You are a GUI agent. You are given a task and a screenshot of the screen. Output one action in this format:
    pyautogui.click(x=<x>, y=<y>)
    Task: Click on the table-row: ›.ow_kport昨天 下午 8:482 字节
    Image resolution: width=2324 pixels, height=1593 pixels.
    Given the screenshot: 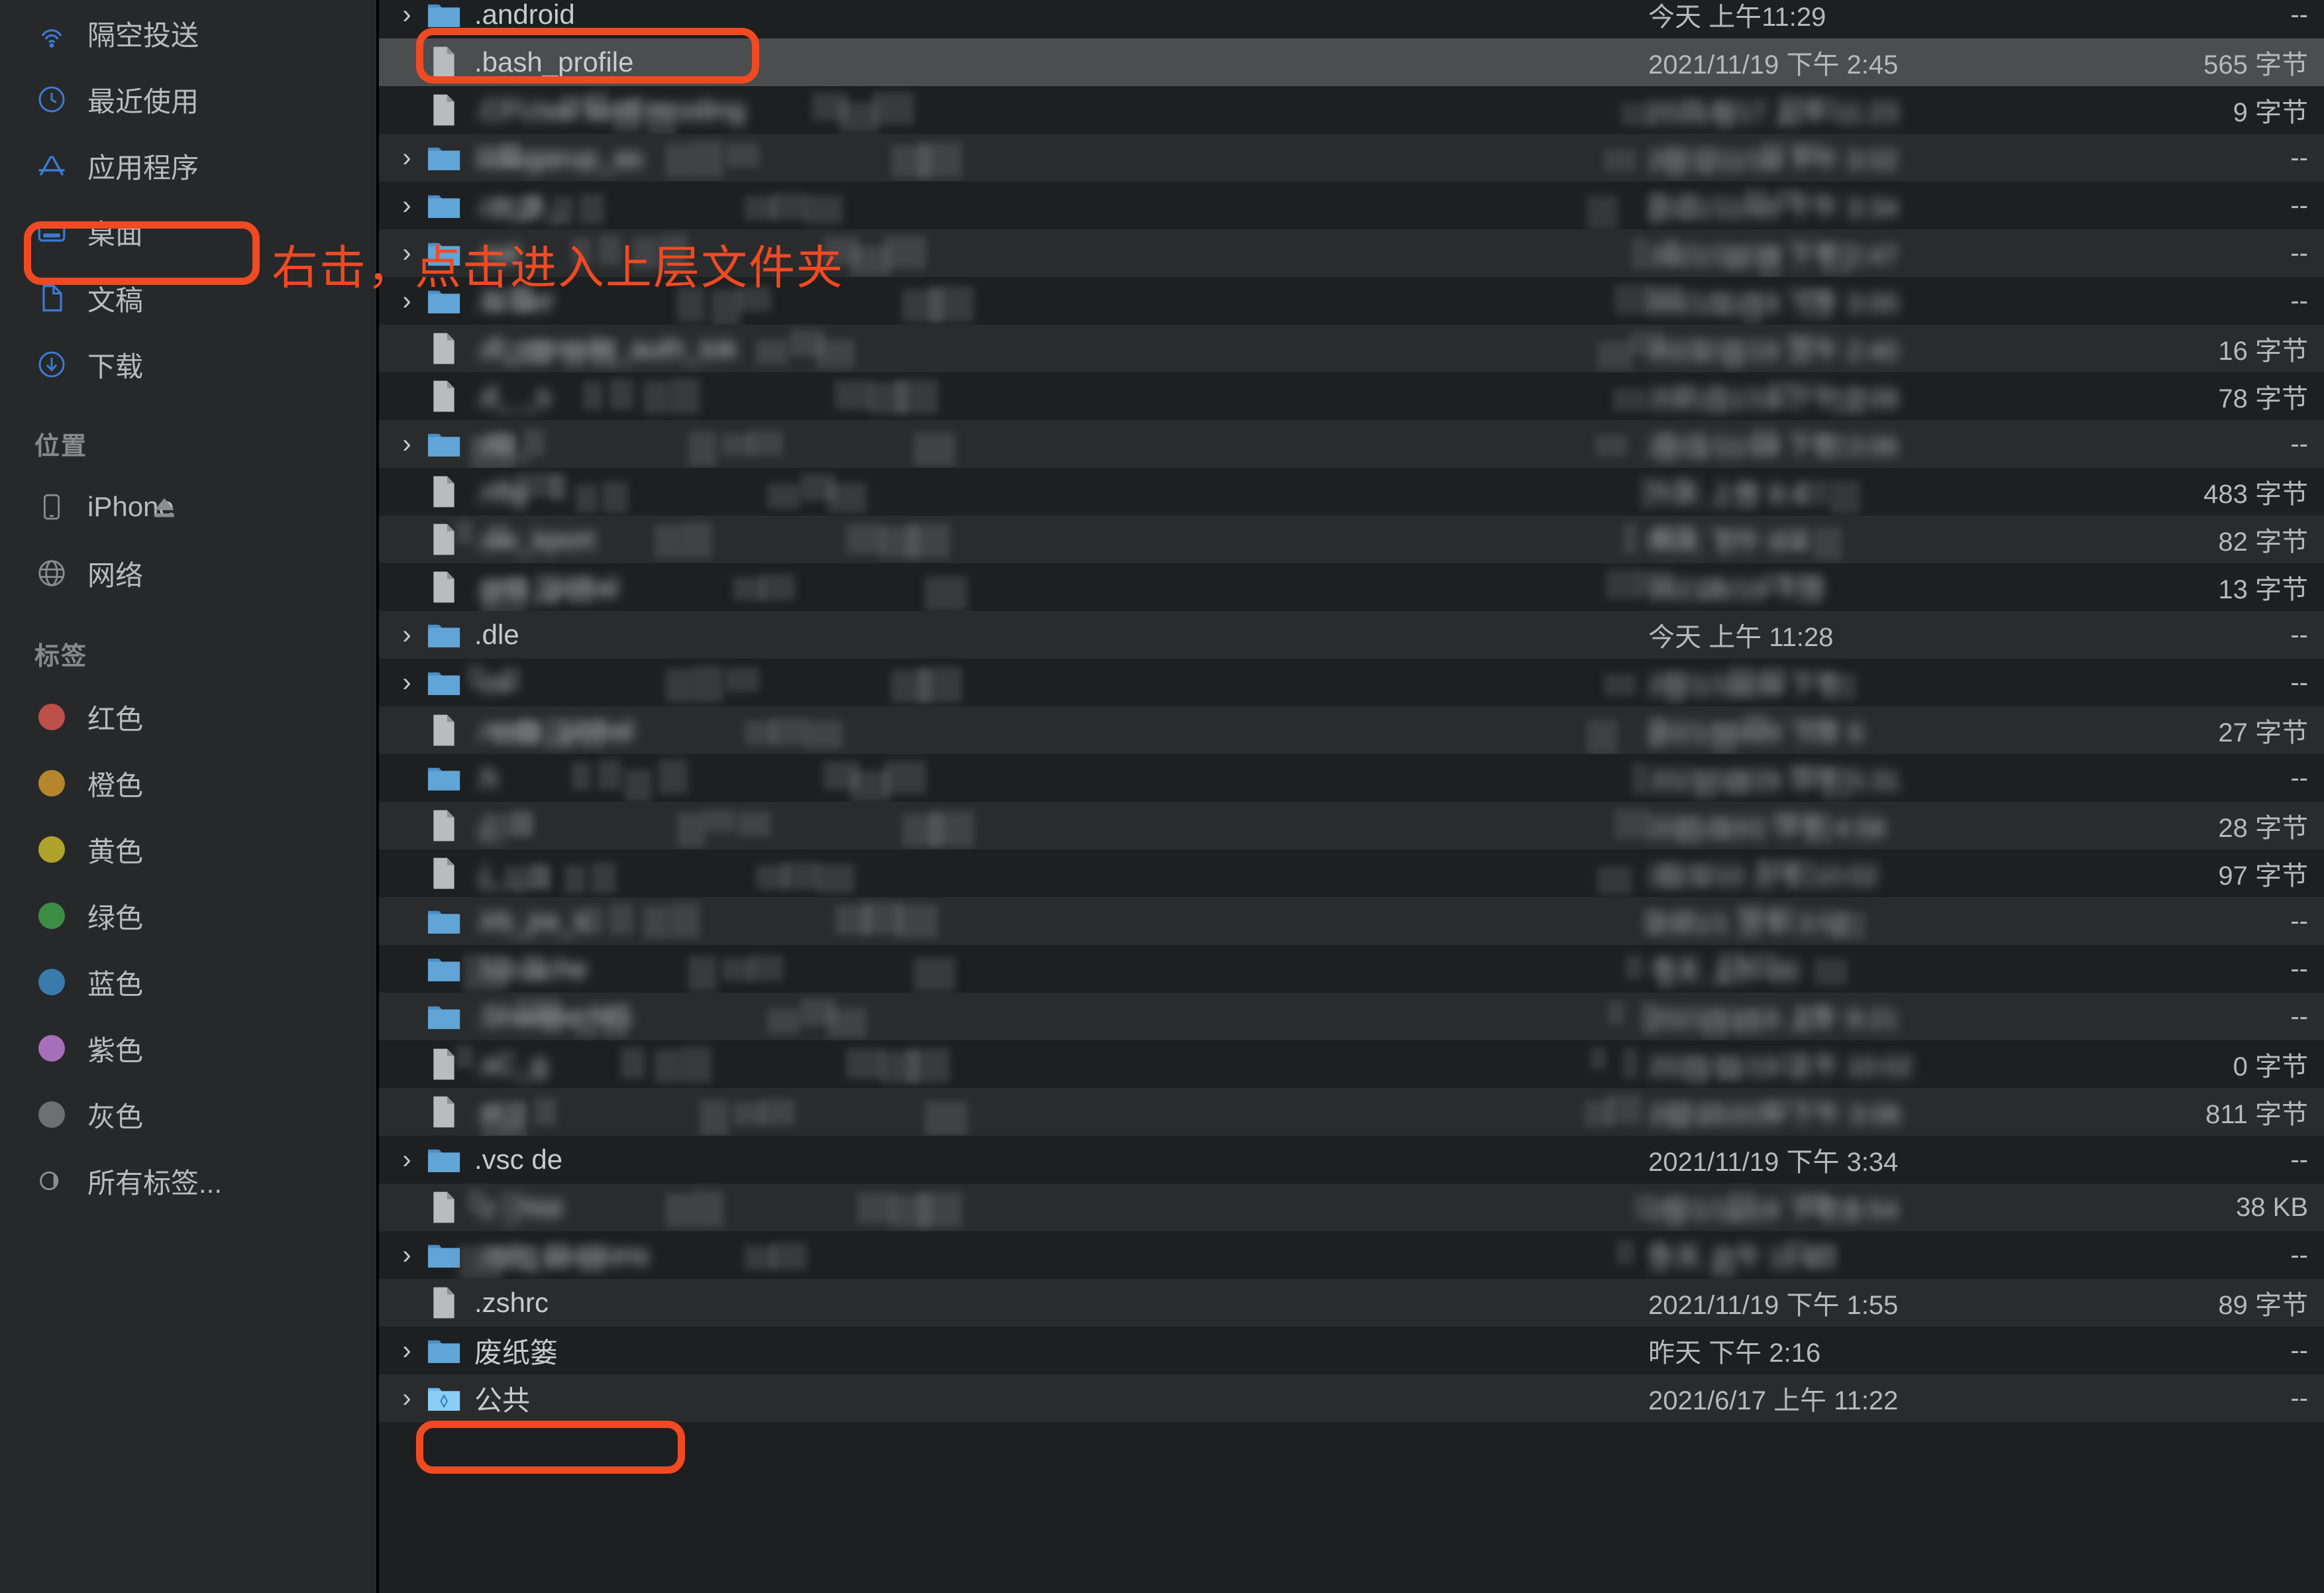 What is the action you would take?
    pyautogui.click(x=1350, y=539)
    